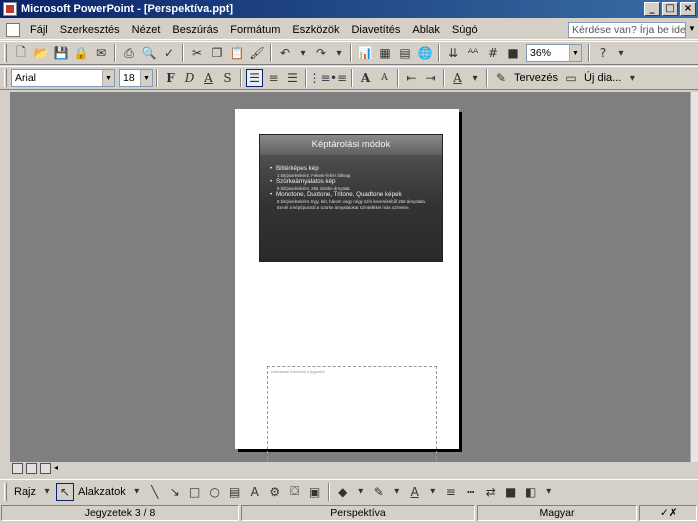 This screenshot has width=698, height=523. I want to click on increase-font-icon: A, so click(365, 78).